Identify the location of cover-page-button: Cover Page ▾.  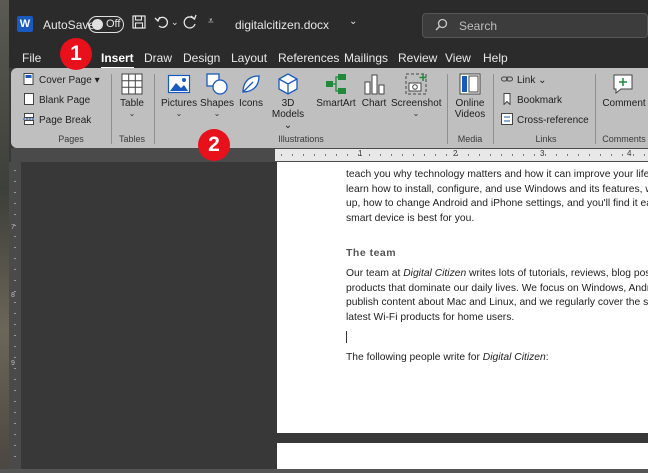
(61, 81).